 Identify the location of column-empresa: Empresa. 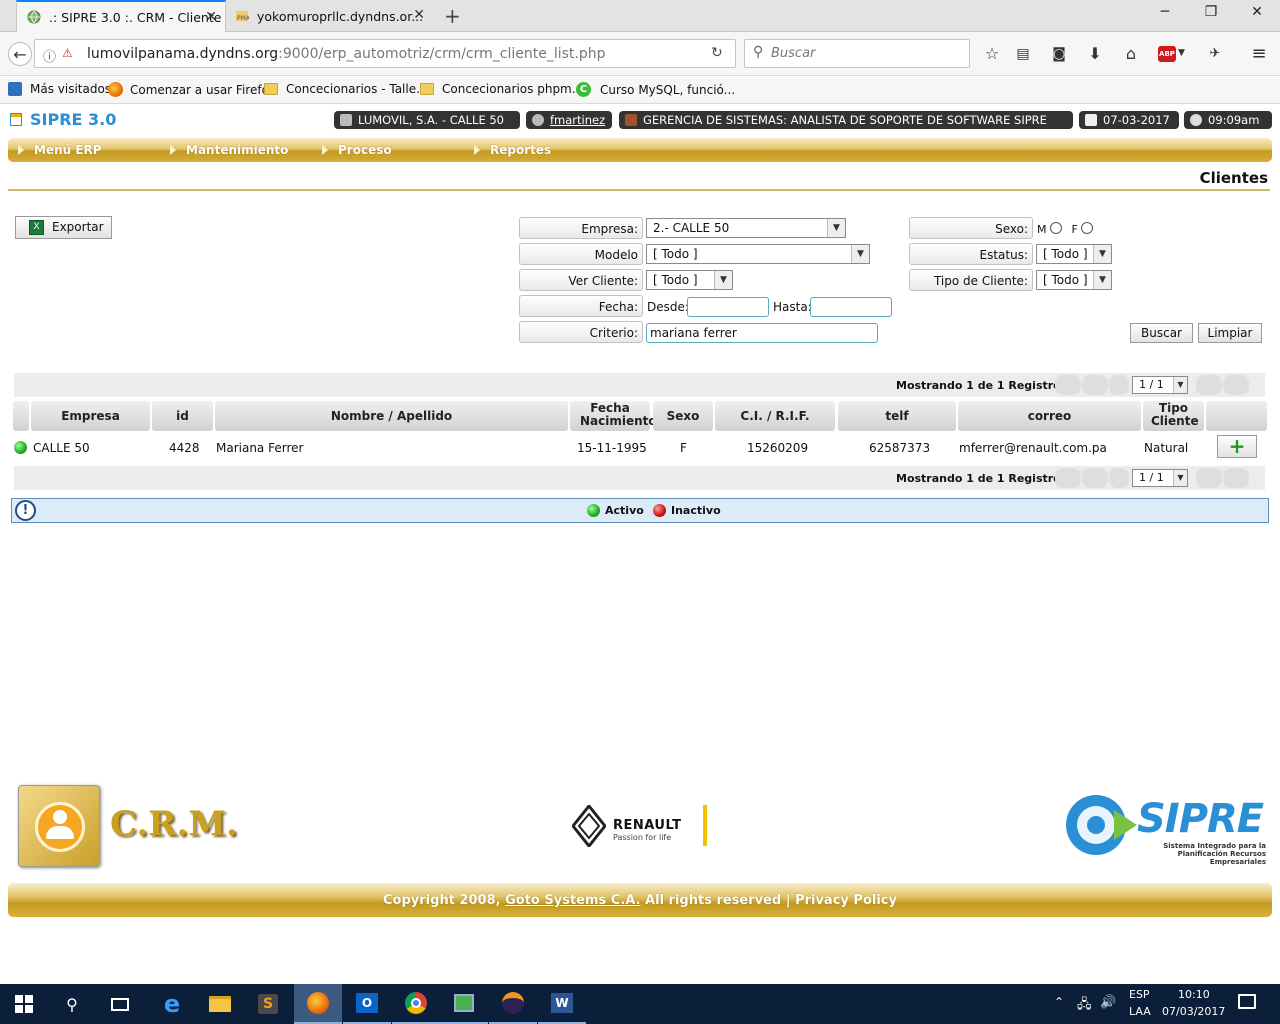
(90, 416).